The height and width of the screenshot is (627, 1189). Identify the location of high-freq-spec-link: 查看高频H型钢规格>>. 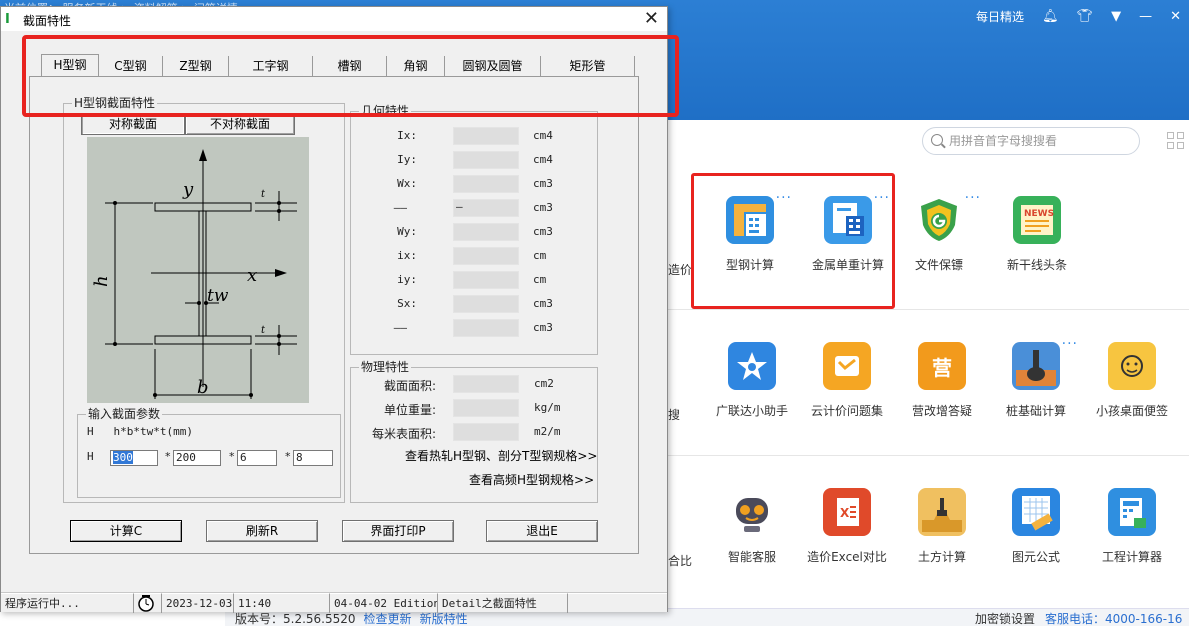
(531, 479).